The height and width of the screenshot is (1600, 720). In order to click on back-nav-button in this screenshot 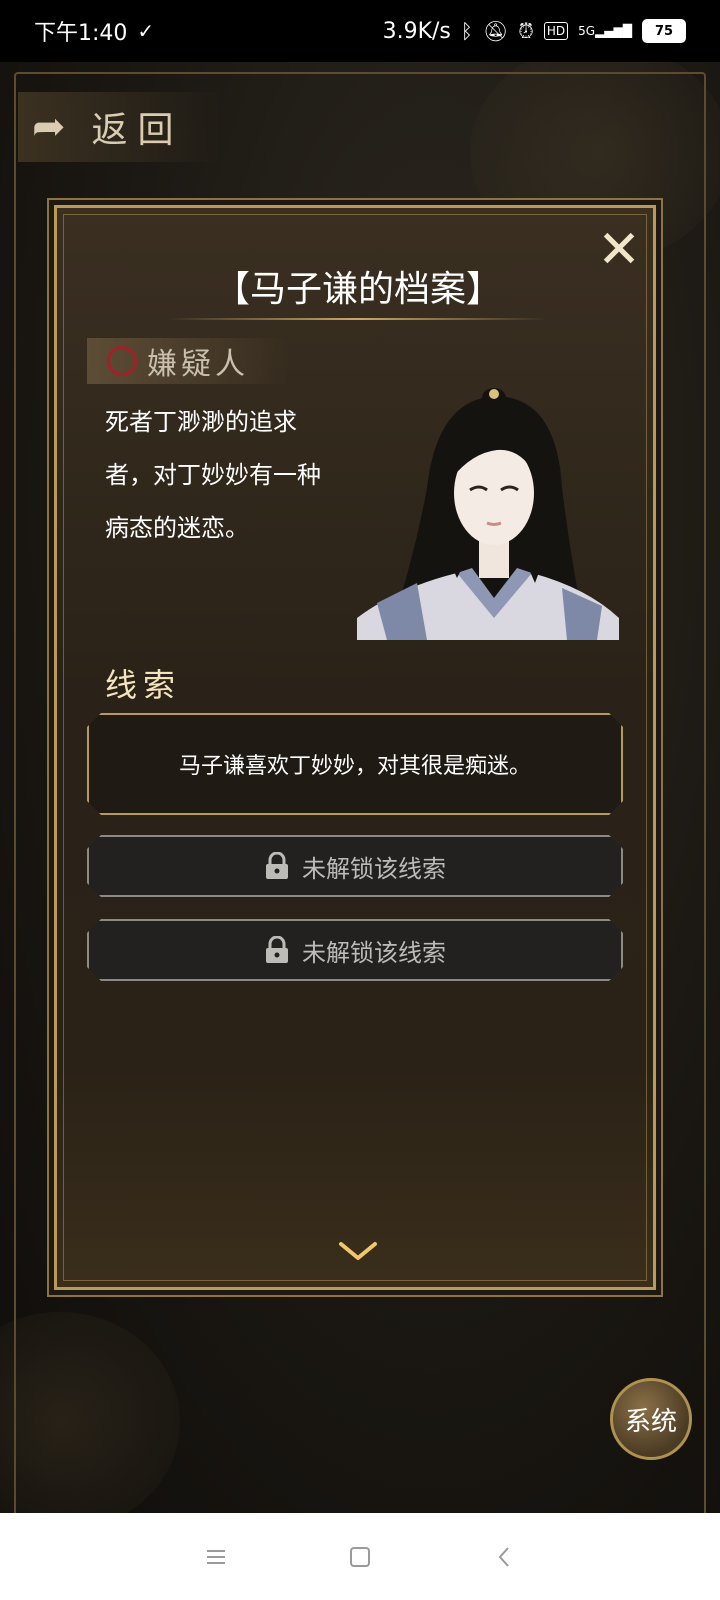, I will do `click(504, 1557)`.